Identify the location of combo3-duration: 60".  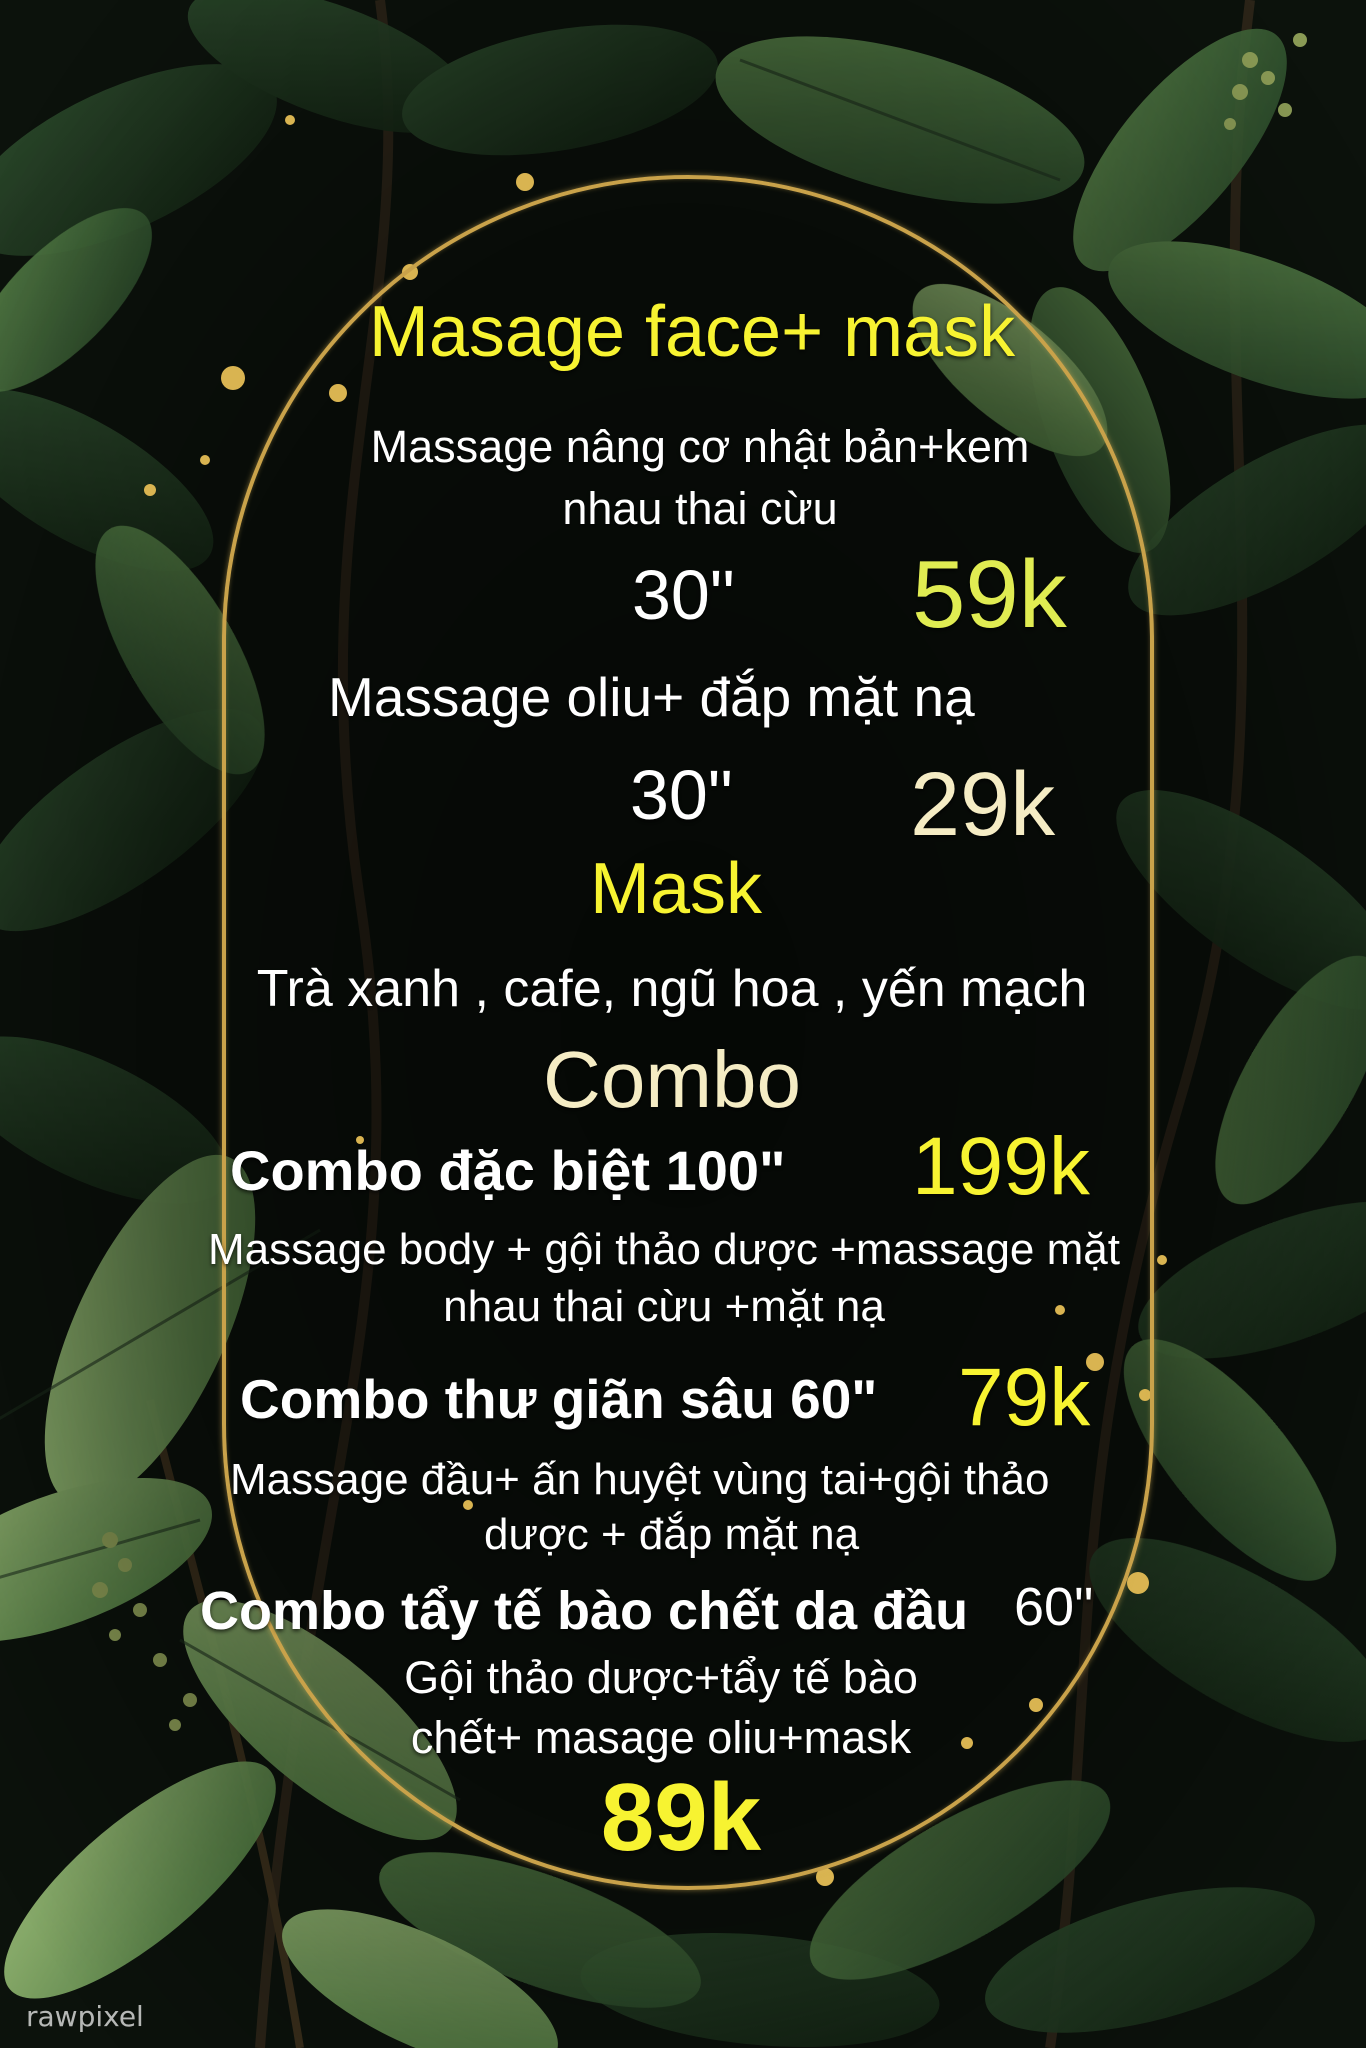
(1054, 1607).